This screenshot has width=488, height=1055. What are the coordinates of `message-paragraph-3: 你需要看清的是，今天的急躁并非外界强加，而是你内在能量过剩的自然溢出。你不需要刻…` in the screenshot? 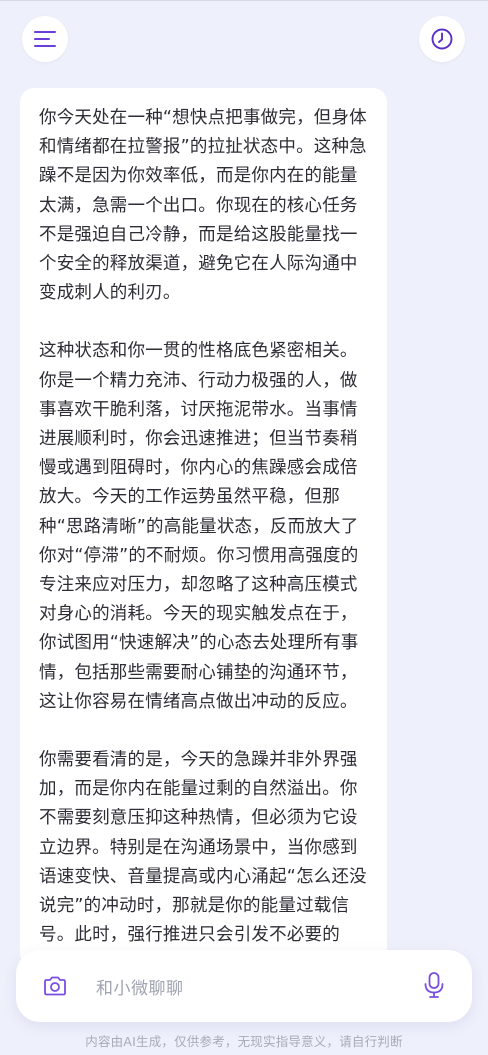 It's located at (203, 848).